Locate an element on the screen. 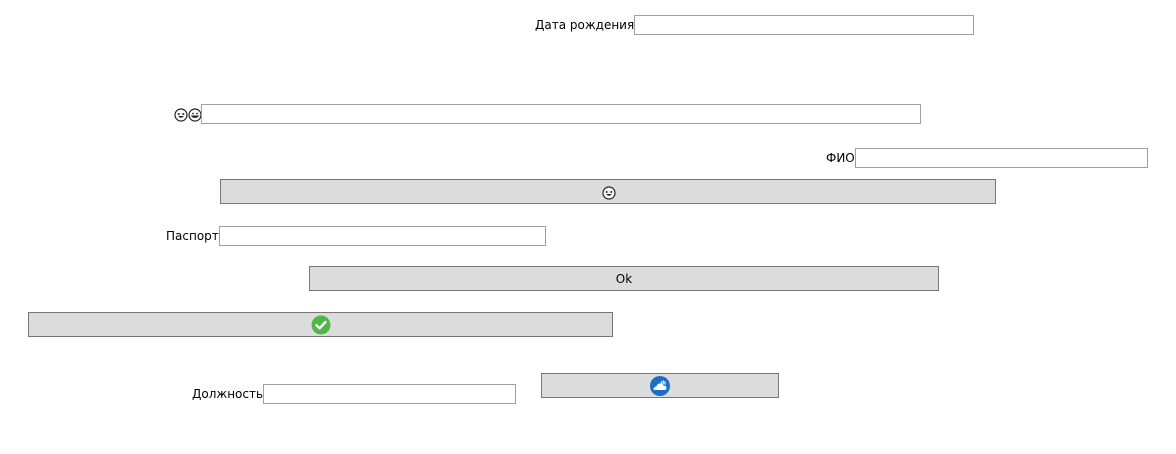 The width and height of the screenshot is (1176, 454). emoji-field-row is located at coordinates (547, 114).